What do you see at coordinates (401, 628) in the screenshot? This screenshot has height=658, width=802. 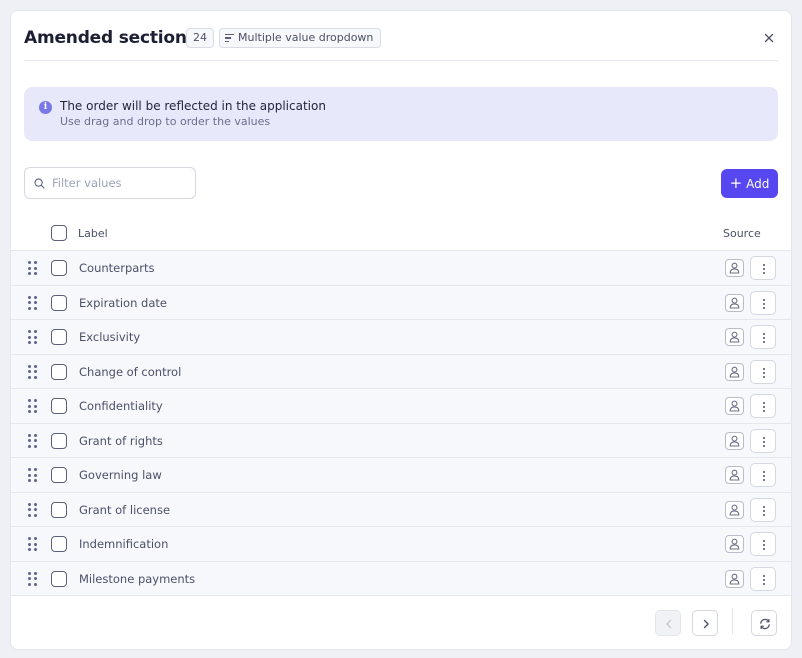 I see `table-footer` at bounding box center [401, 628].